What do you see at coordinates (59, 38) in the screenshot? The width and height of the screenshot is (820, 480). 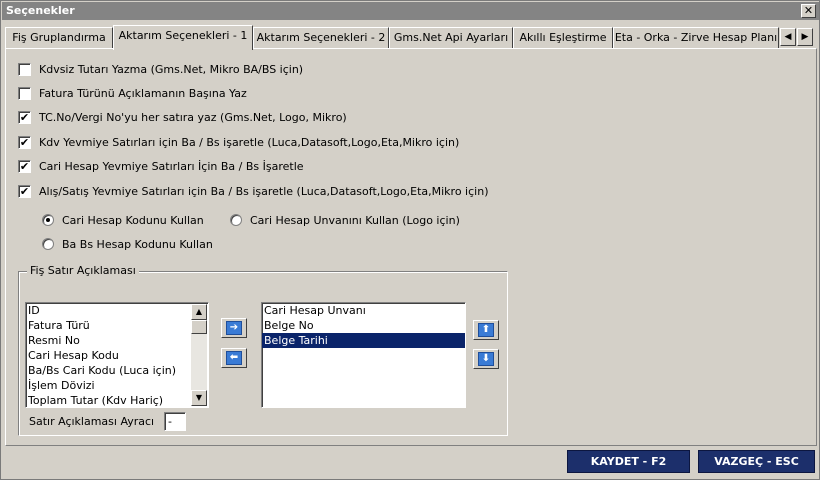 I see `tab-fis-gruplandirma: Fiş Gruplandırma` at bounding box center [59, 38].